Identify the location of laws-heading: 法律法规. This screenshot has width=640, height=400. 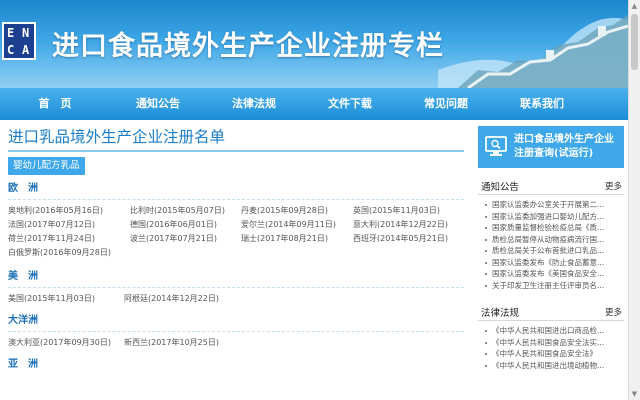
(500, 313).